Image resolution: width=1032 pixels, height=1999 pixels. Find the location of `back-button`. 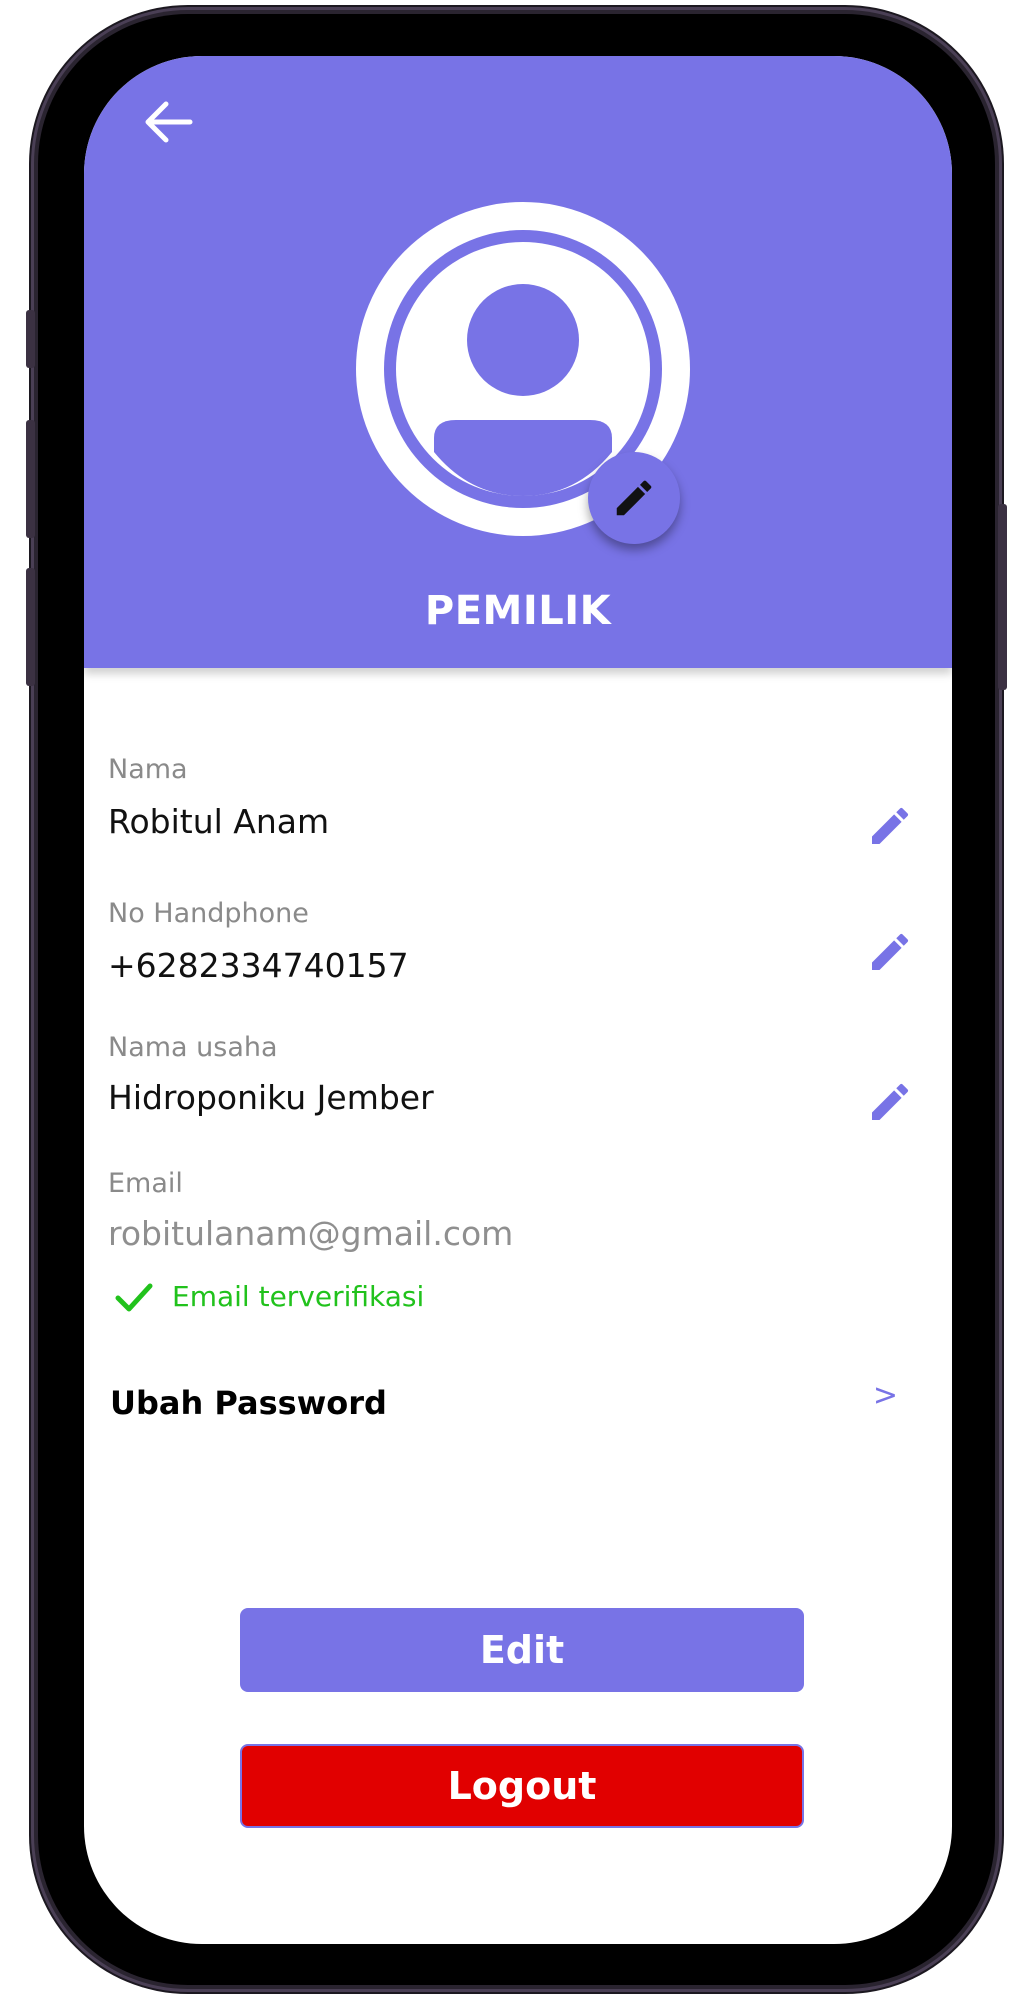

back-button is located at coordinates (168, 122).